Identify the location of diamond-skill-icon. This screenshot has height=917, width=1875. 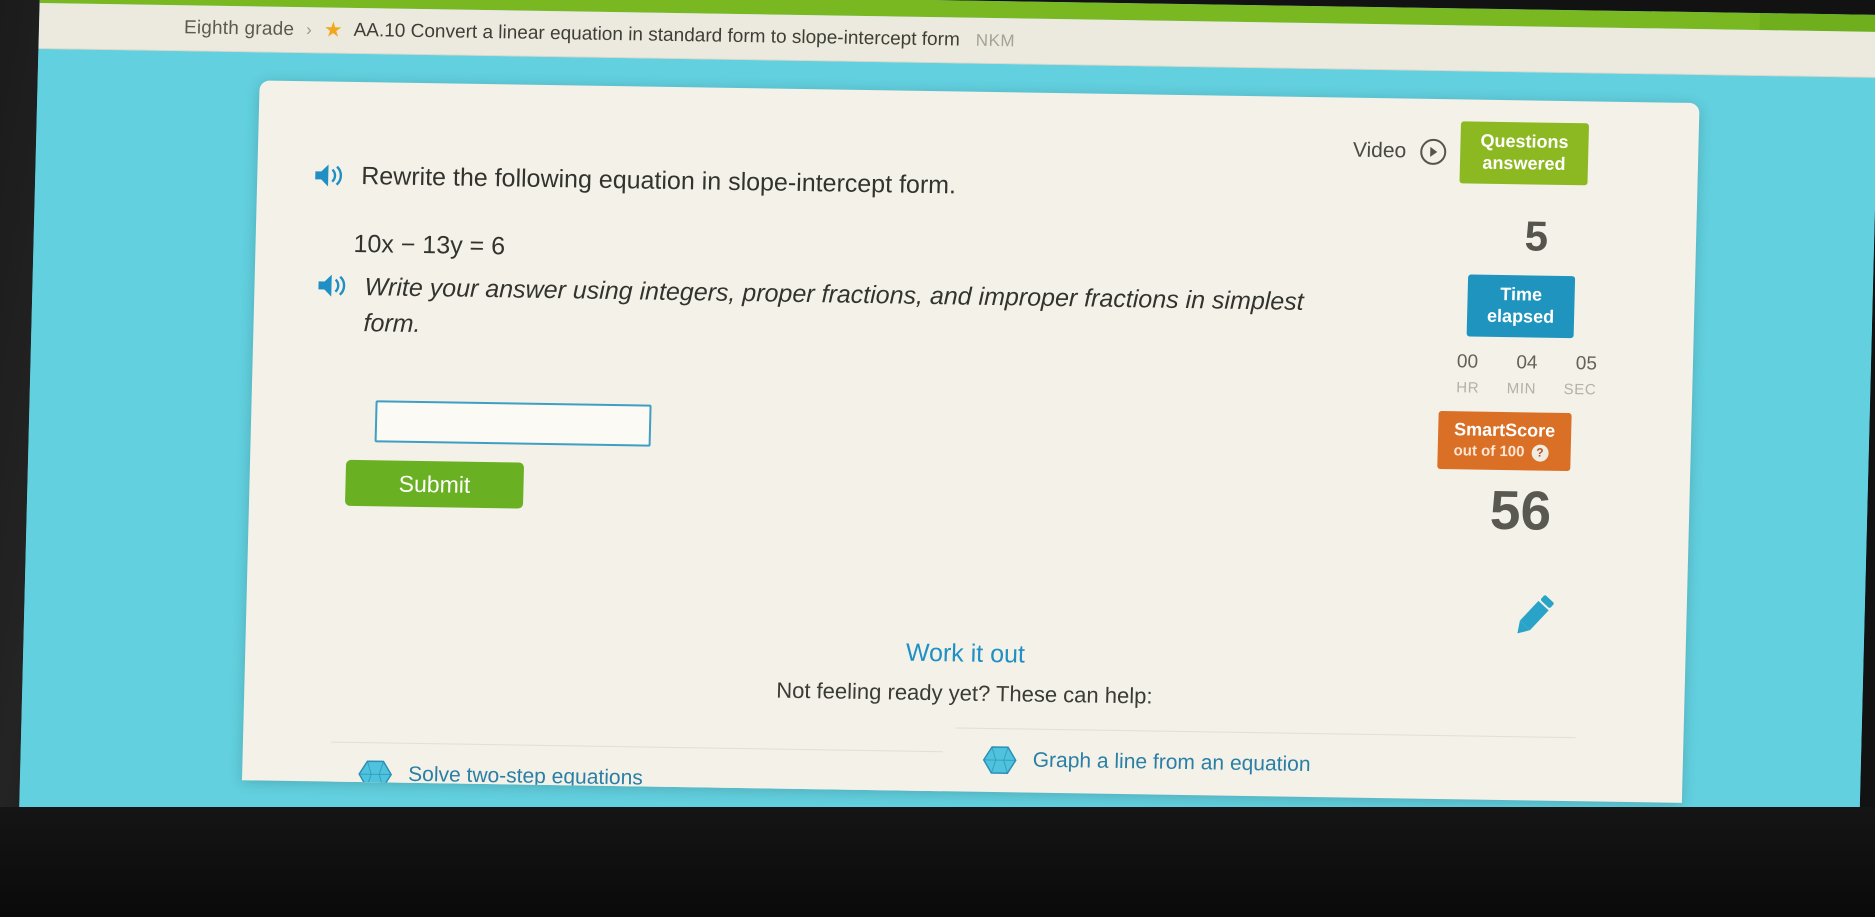
(375, 774).